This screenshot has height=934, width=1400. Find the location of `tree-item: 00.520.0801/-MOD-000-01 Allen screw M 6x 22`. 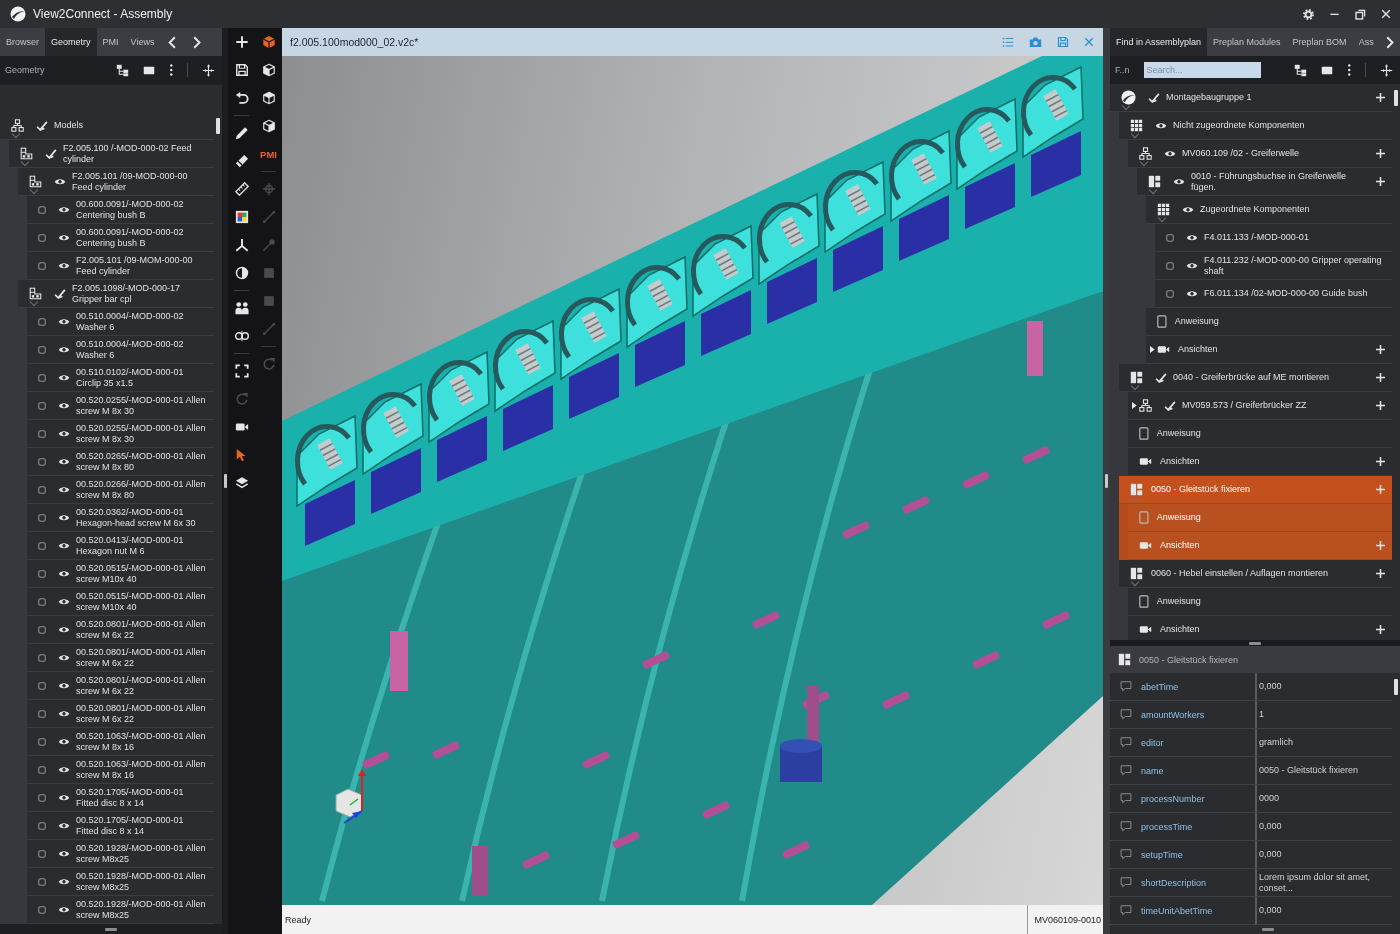

tree-item: 00.520.0801/-MOD-000-01 Allen screw M 6x 22 is located at coordinates (120, 630).